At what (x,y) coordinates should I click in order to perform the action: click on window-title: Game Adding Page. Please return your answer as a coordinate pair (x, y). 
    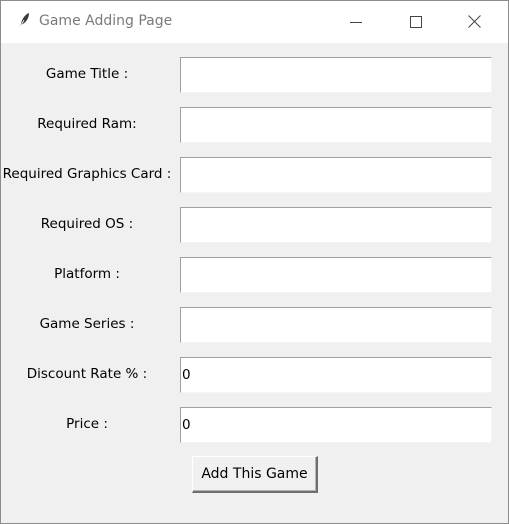
    Looking at the image, I should click on (106, 21).